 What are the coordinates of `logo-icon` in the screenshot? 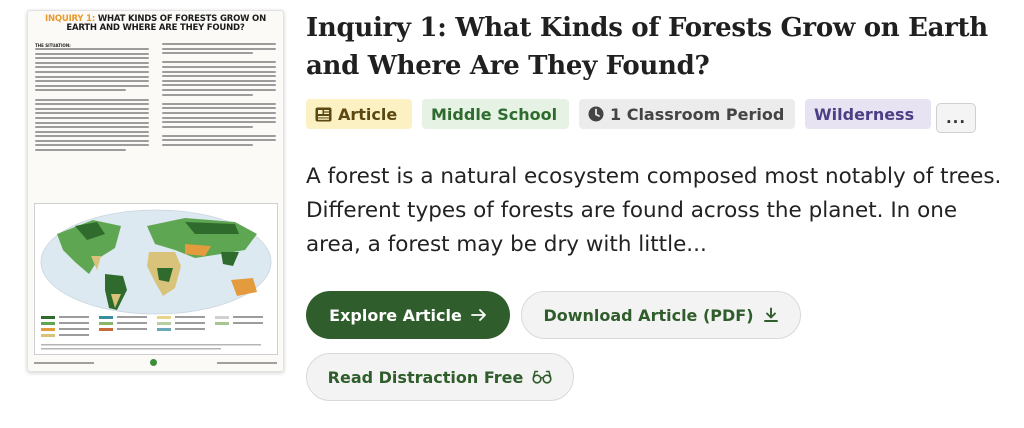 It's located at (153, 362).